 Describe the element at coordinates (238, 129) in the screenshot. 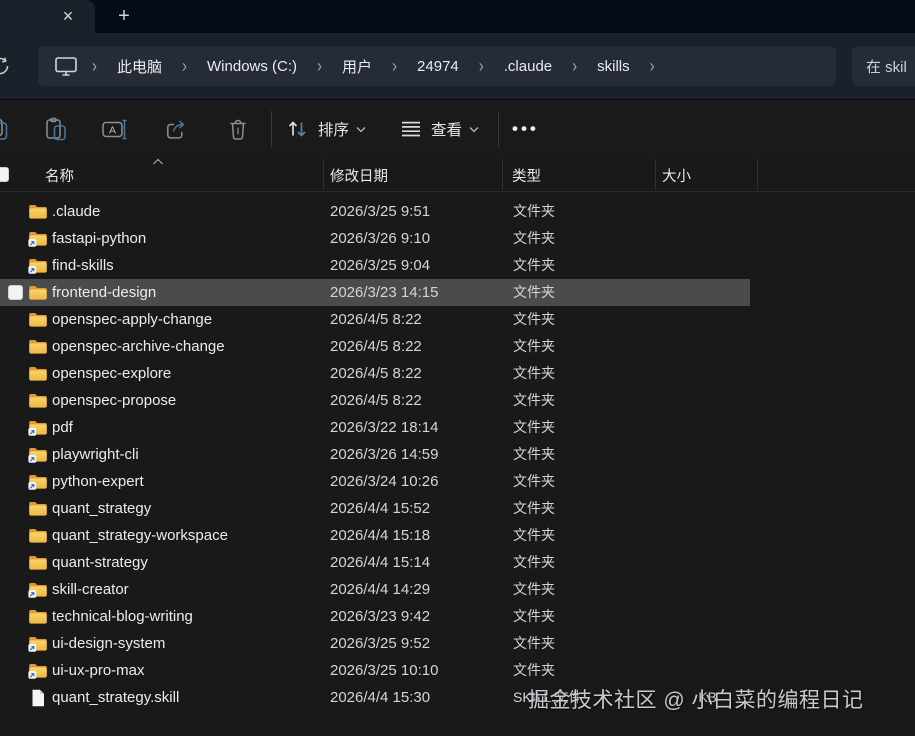

I see `delete-icon` at that location.